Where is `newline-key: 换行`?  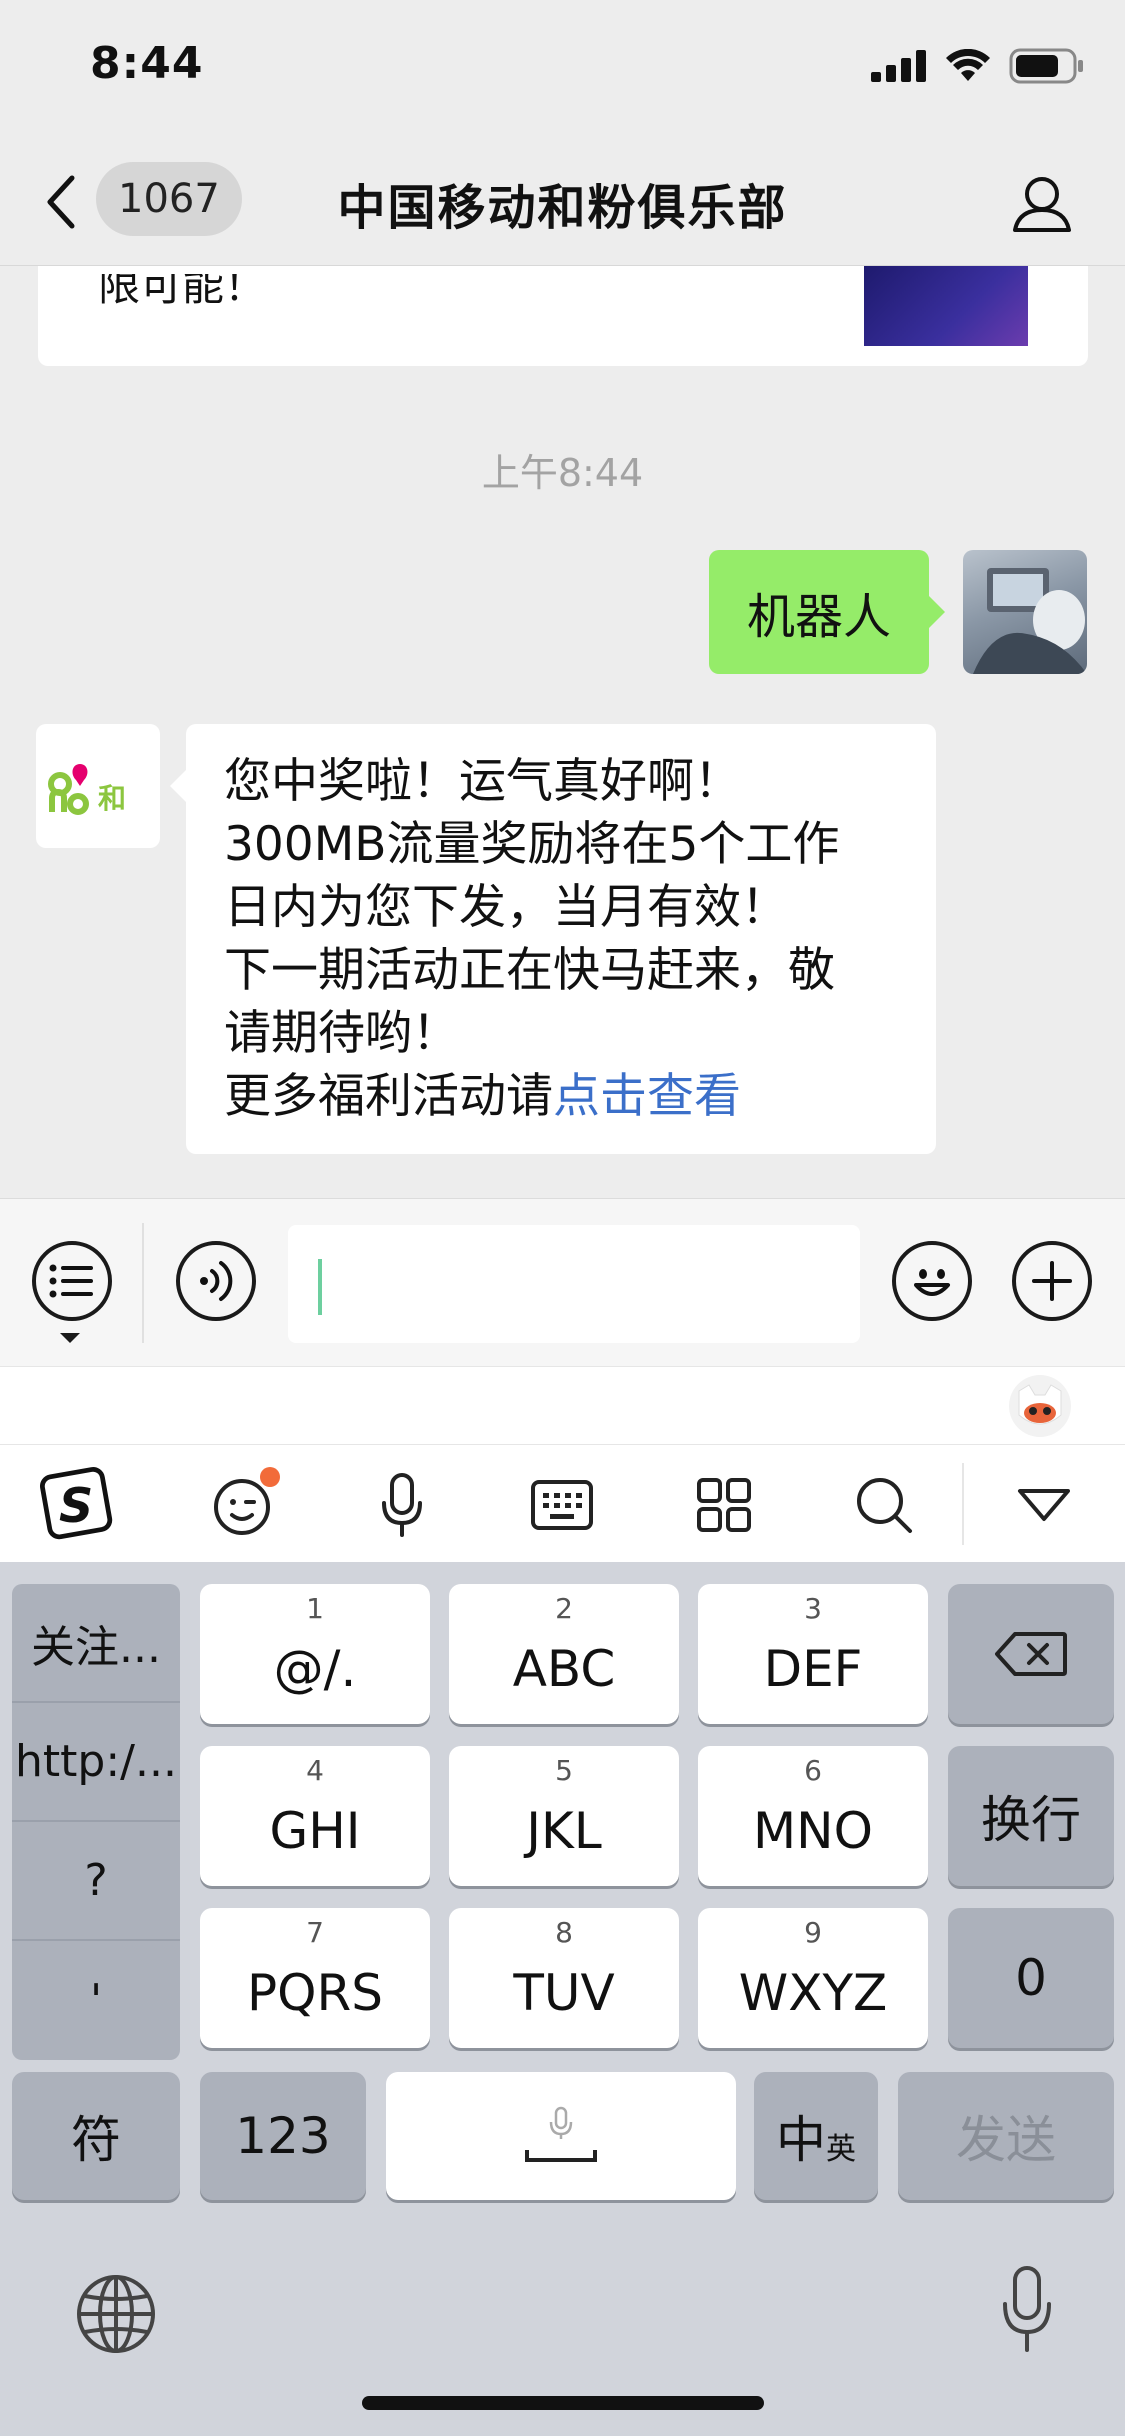 newline-key: 换行 is located at coordinates (1031, 1816).